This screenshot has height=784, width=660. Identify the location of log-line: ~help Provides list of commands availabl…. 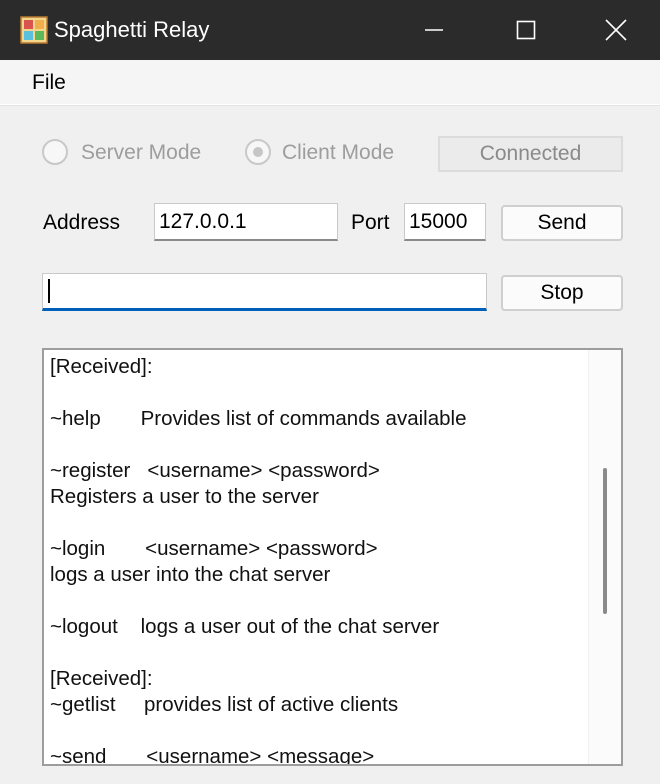
(258, 418).